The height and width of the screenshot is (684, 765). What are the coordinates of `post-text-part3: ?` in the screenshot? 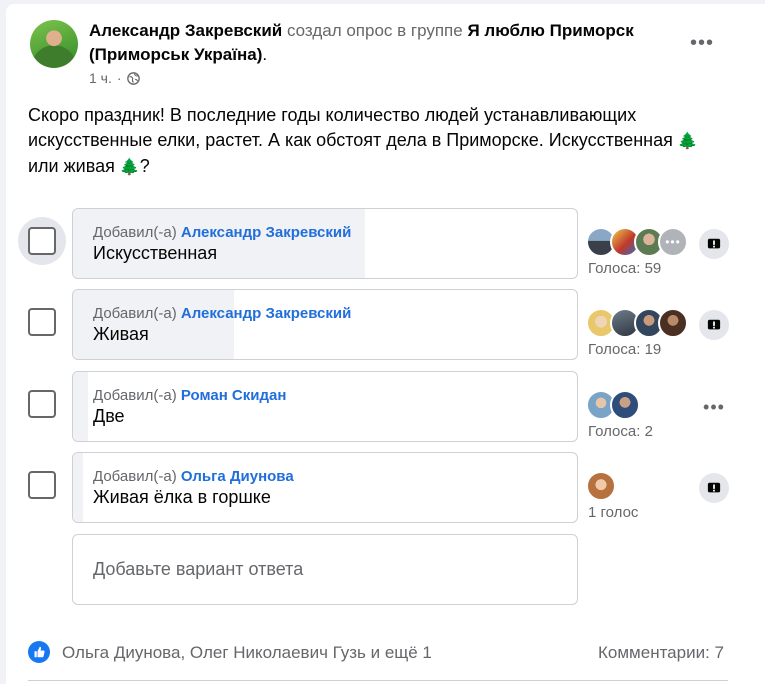 It's located at (144, 166).